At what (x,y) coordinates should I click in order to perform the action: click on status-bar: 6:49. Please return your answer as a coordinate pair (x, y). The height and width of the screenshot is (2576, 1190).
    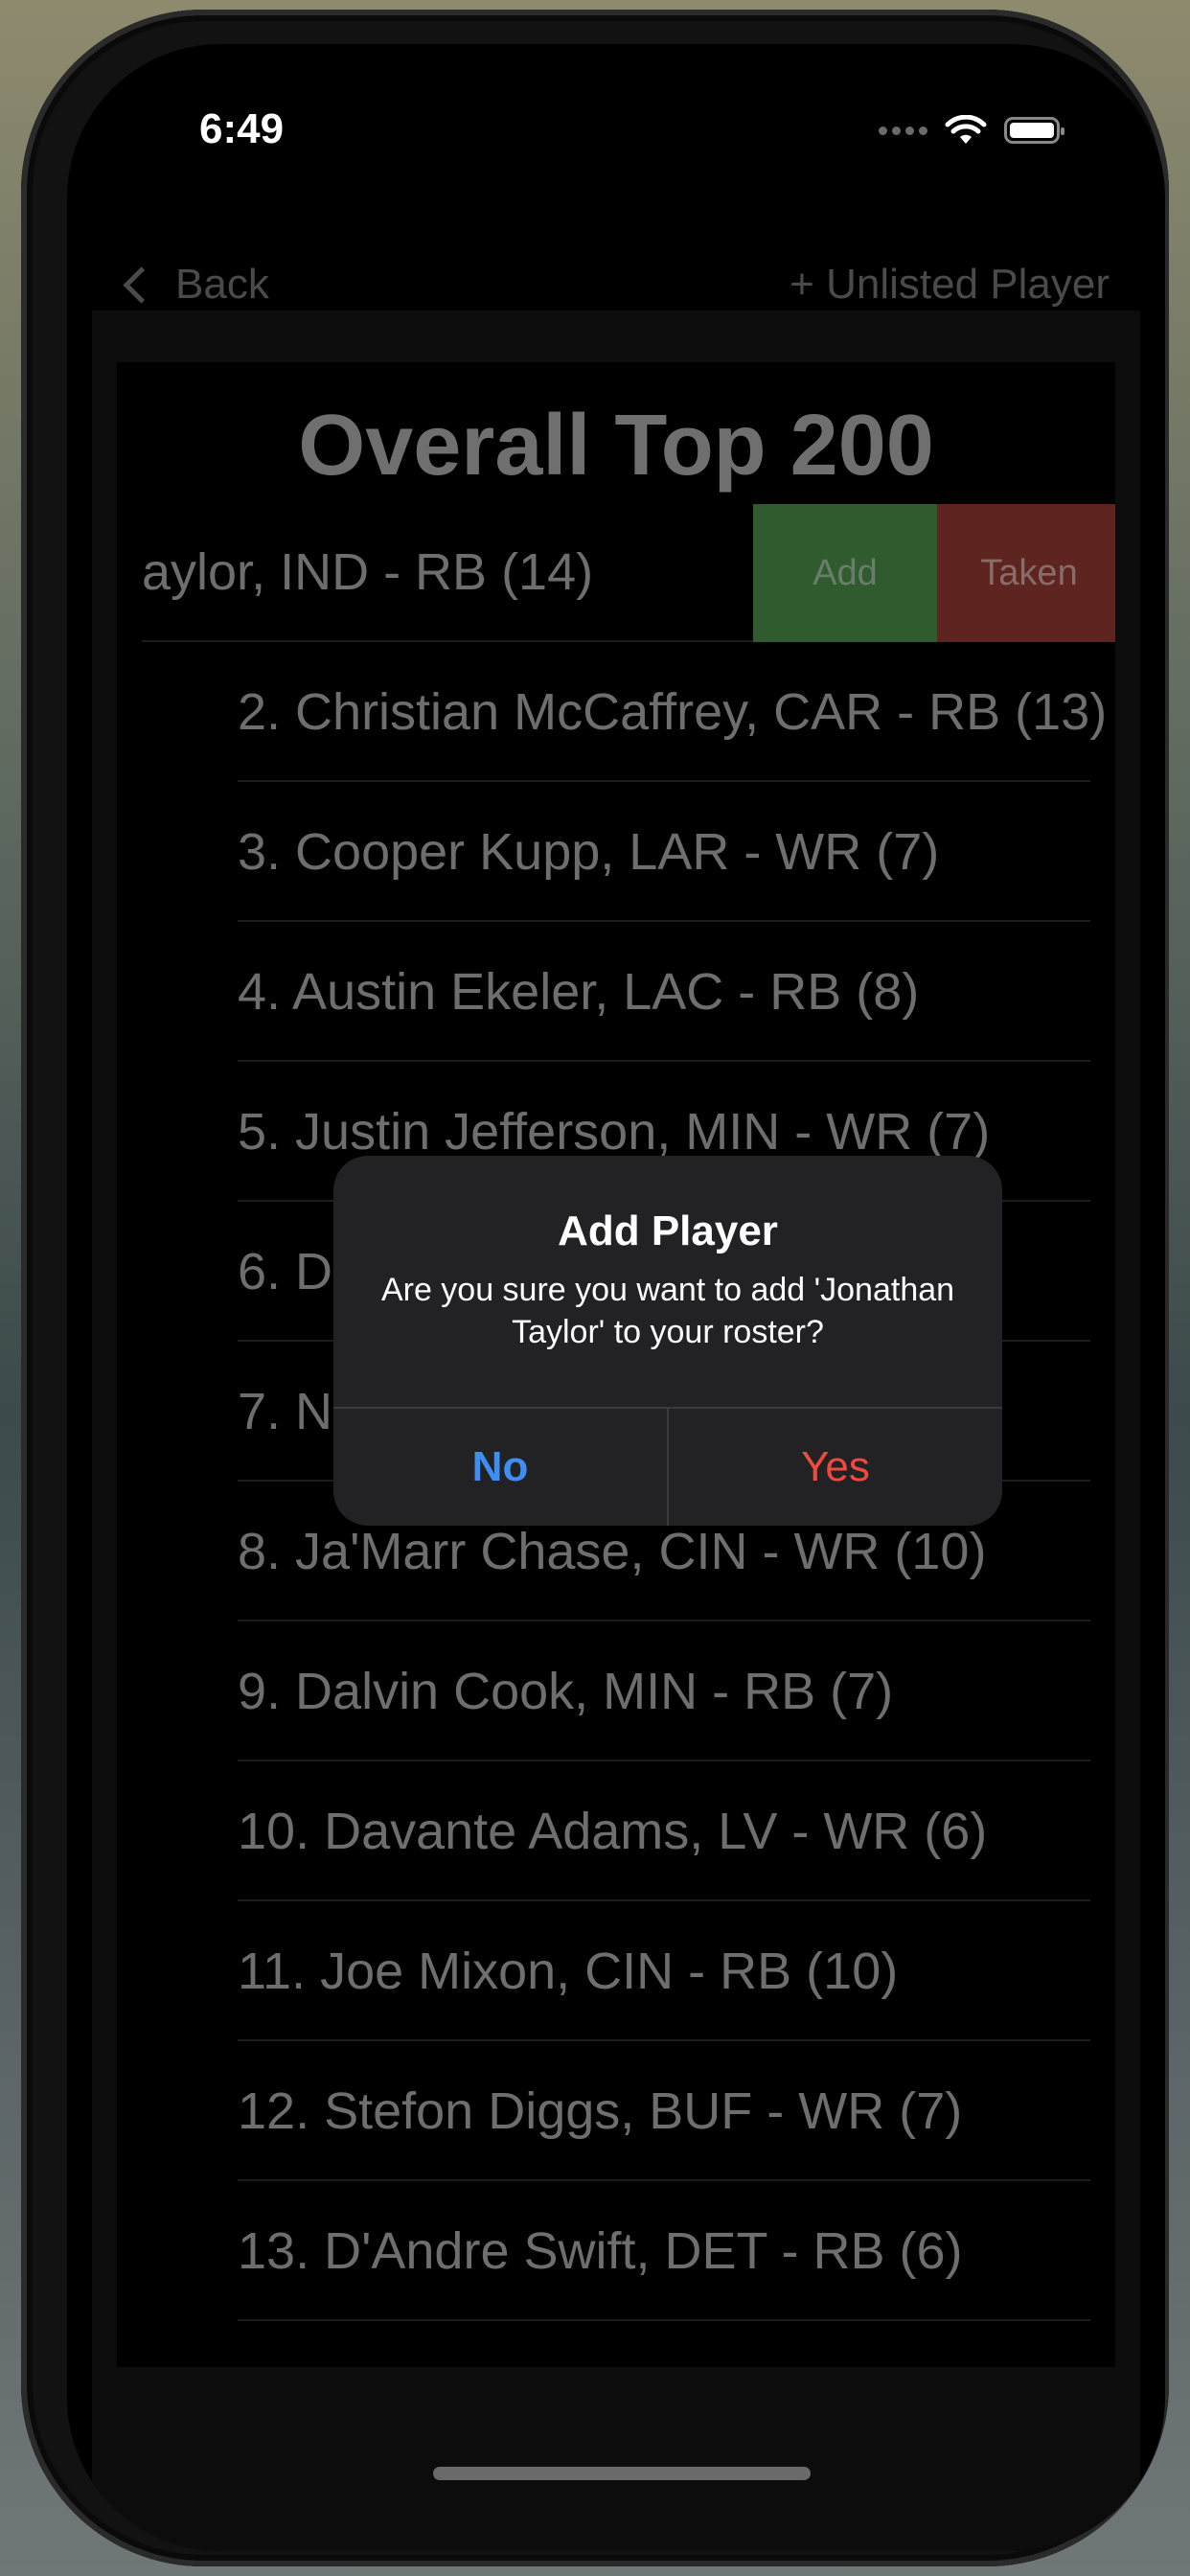
    Looking at the image, I should click on (616, 111).